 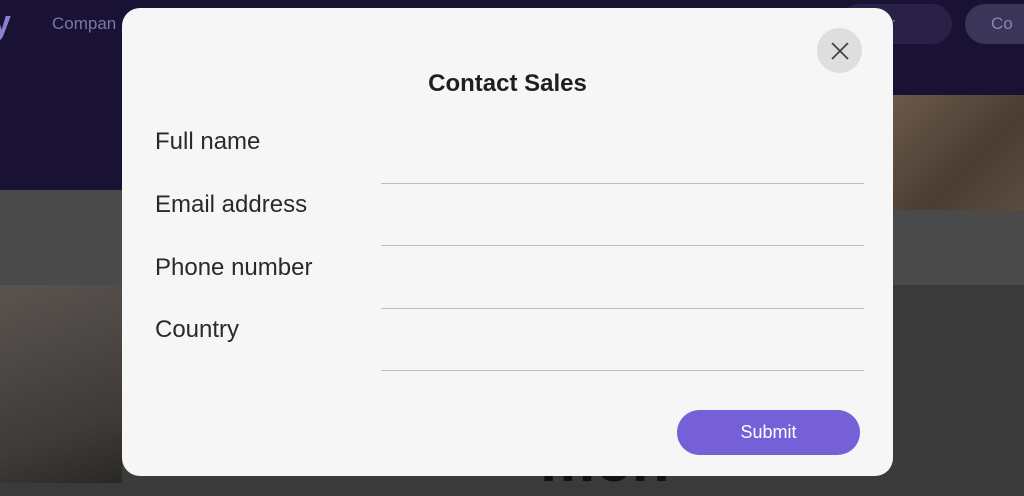 I want to click on email-field, so click(x=622, y=224).